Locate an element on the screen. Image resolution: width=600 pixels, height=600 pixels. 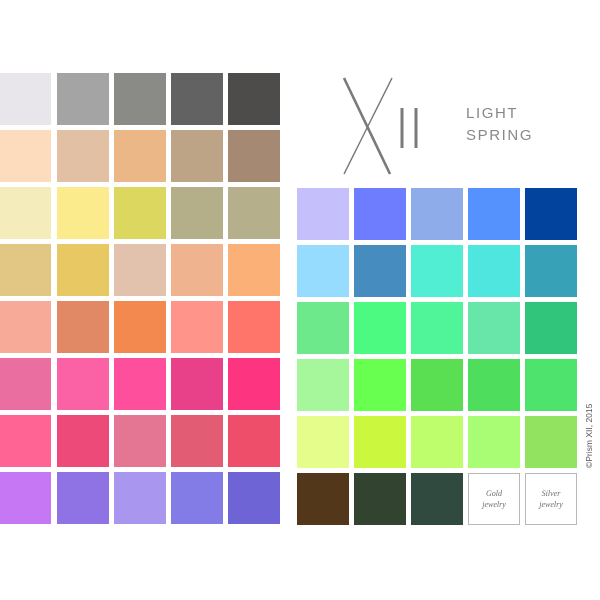
right-swatch-r1-c3 is located at coordinates (437, 214).